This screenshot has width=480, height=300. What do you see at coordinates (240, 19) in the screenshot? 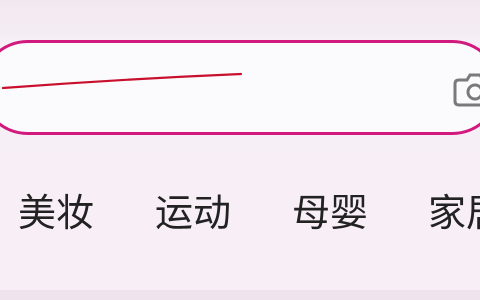
I see `top-strip` at bounding box center [240, 19].